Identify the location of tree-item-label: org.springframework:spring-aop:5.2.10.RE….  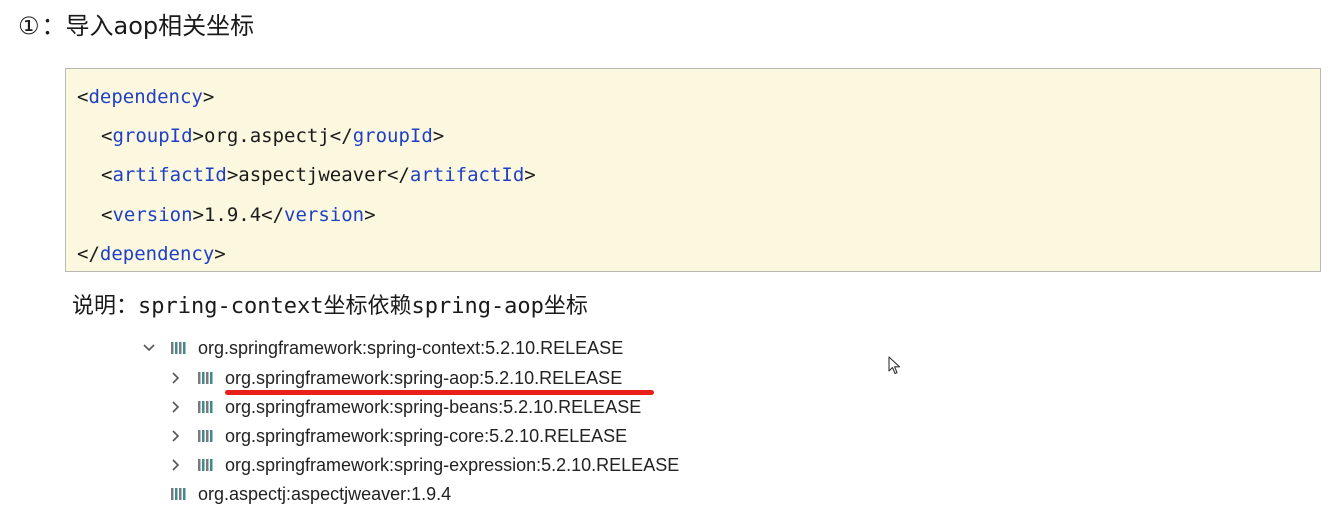
(424, 378).